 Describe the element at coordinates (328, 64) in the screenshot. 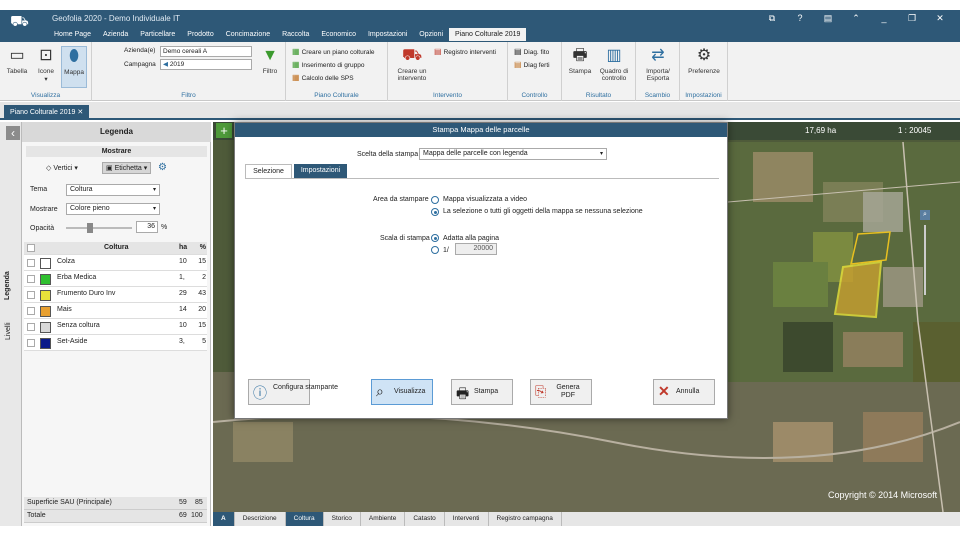

I see `inserimento-gruppo-button: ▦ Inserimento di gruppo` at that location.